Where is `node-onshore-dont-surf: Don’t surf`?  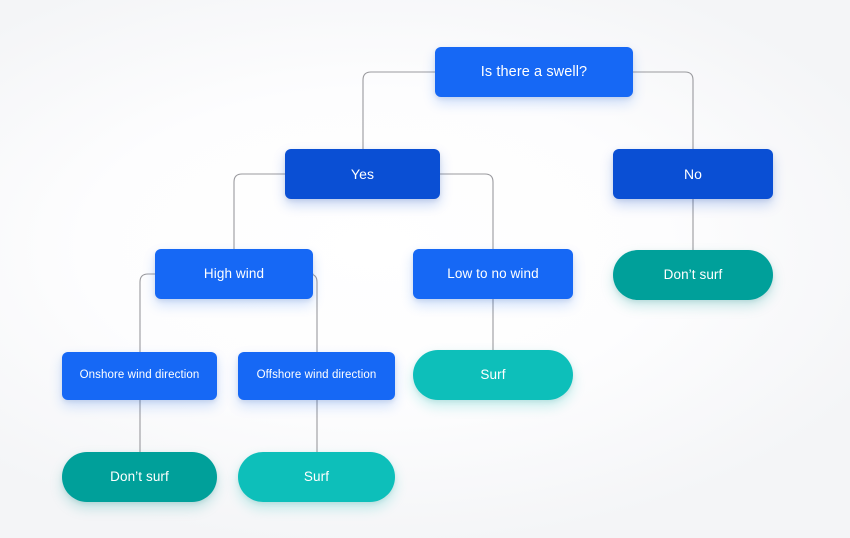 node-onshore-dont-surf: Don’t surf is located at coordinates (139, 477).